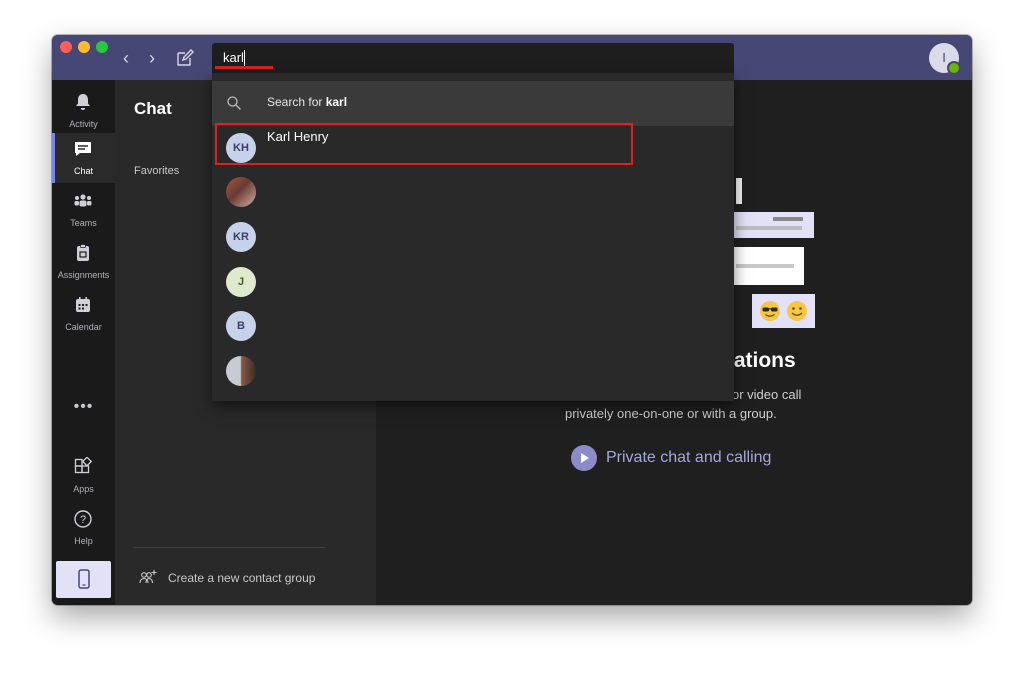  I want to click on compose-icon, so click(185, 58).